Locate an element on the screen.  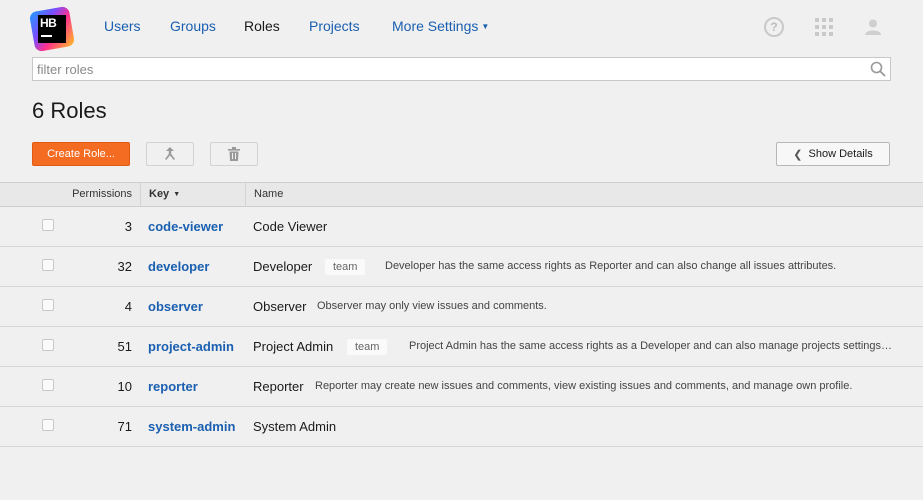
nav-more-settings: More Settings ▼ is located at coordinates (440, 26).